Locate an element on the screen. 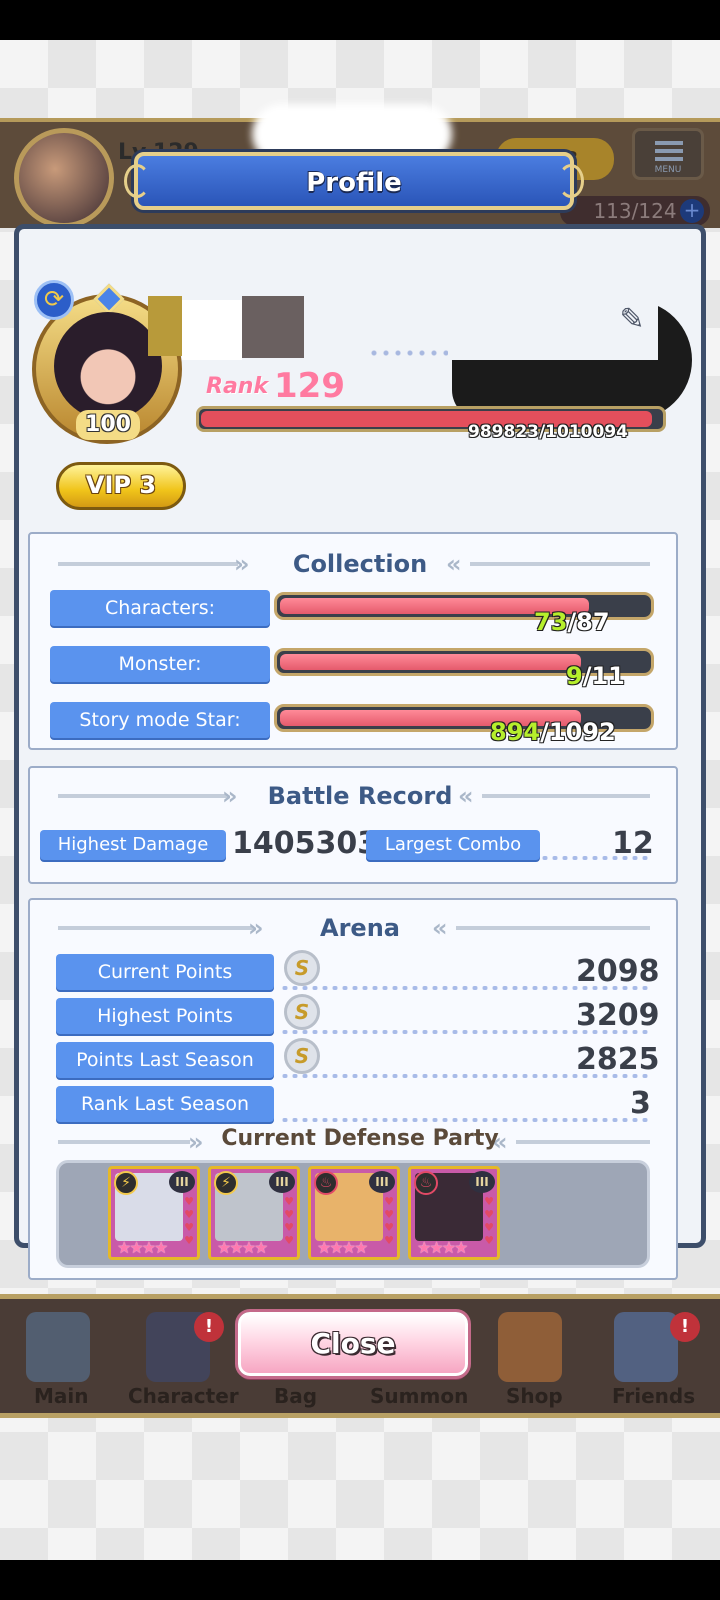  points-last-season-value: 2825 is located at coordinates (618, 1059).